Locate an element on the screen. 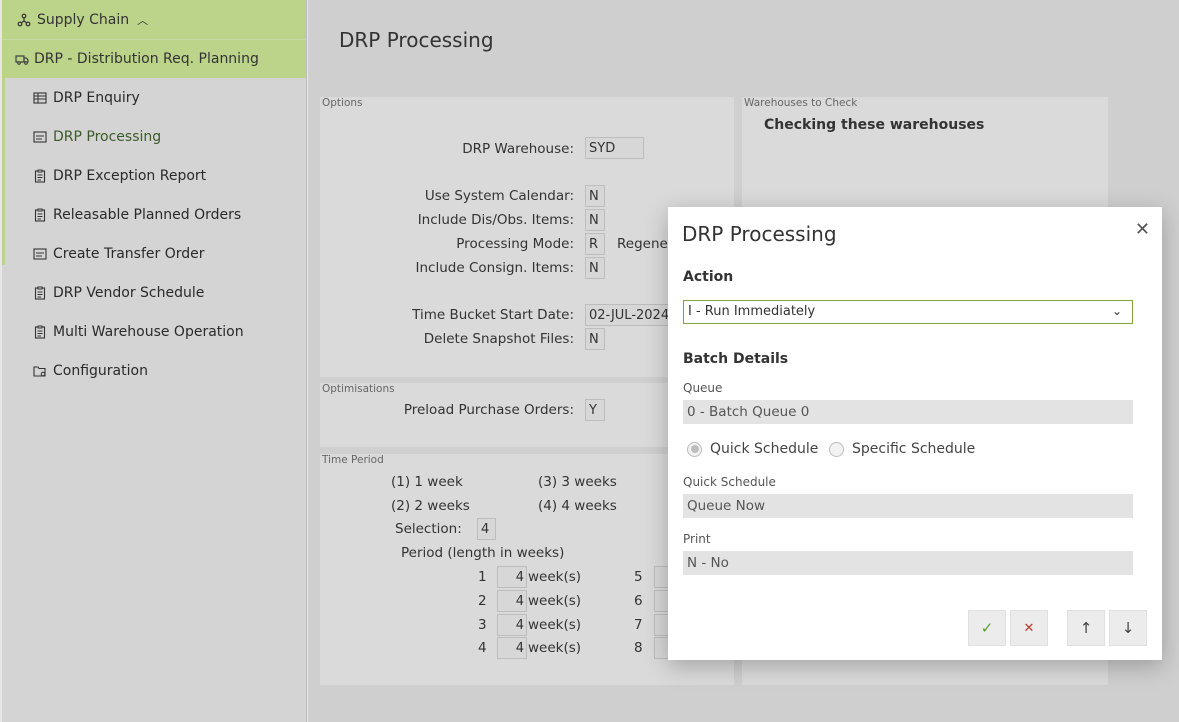 Image resolution: width=1179 pixels, height=722 pixels. cancel-button: ✕ is located at coordinates (1029, 628).